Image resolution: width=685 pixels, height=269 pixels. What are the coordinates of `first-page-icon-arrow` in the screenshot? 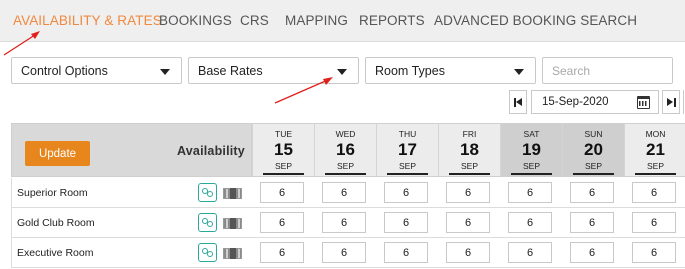 It's located at (519, 102).